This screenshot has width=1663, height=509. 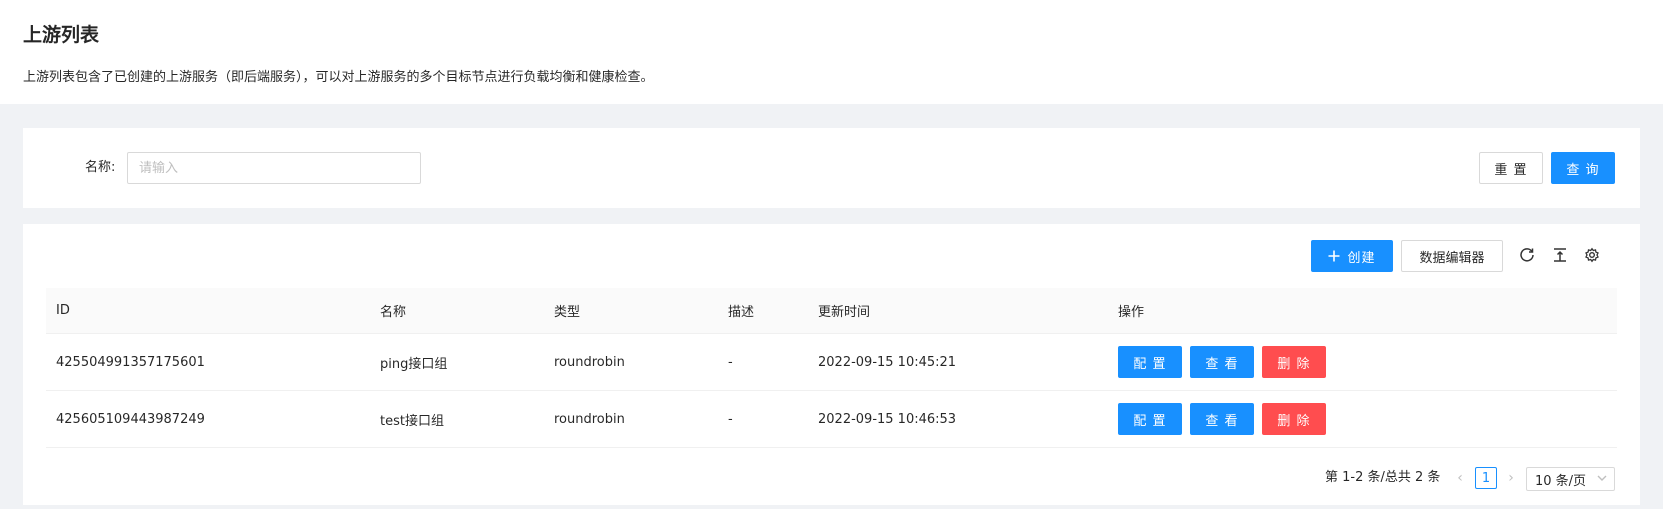 I want to click on page-size-value: 10 条/页, so click(x=1561, y=481).